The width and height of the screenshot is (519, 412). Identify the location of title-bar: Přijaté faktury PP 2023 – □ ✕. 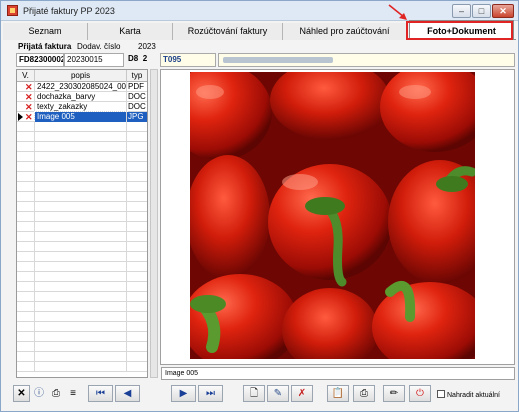
(259, 11).